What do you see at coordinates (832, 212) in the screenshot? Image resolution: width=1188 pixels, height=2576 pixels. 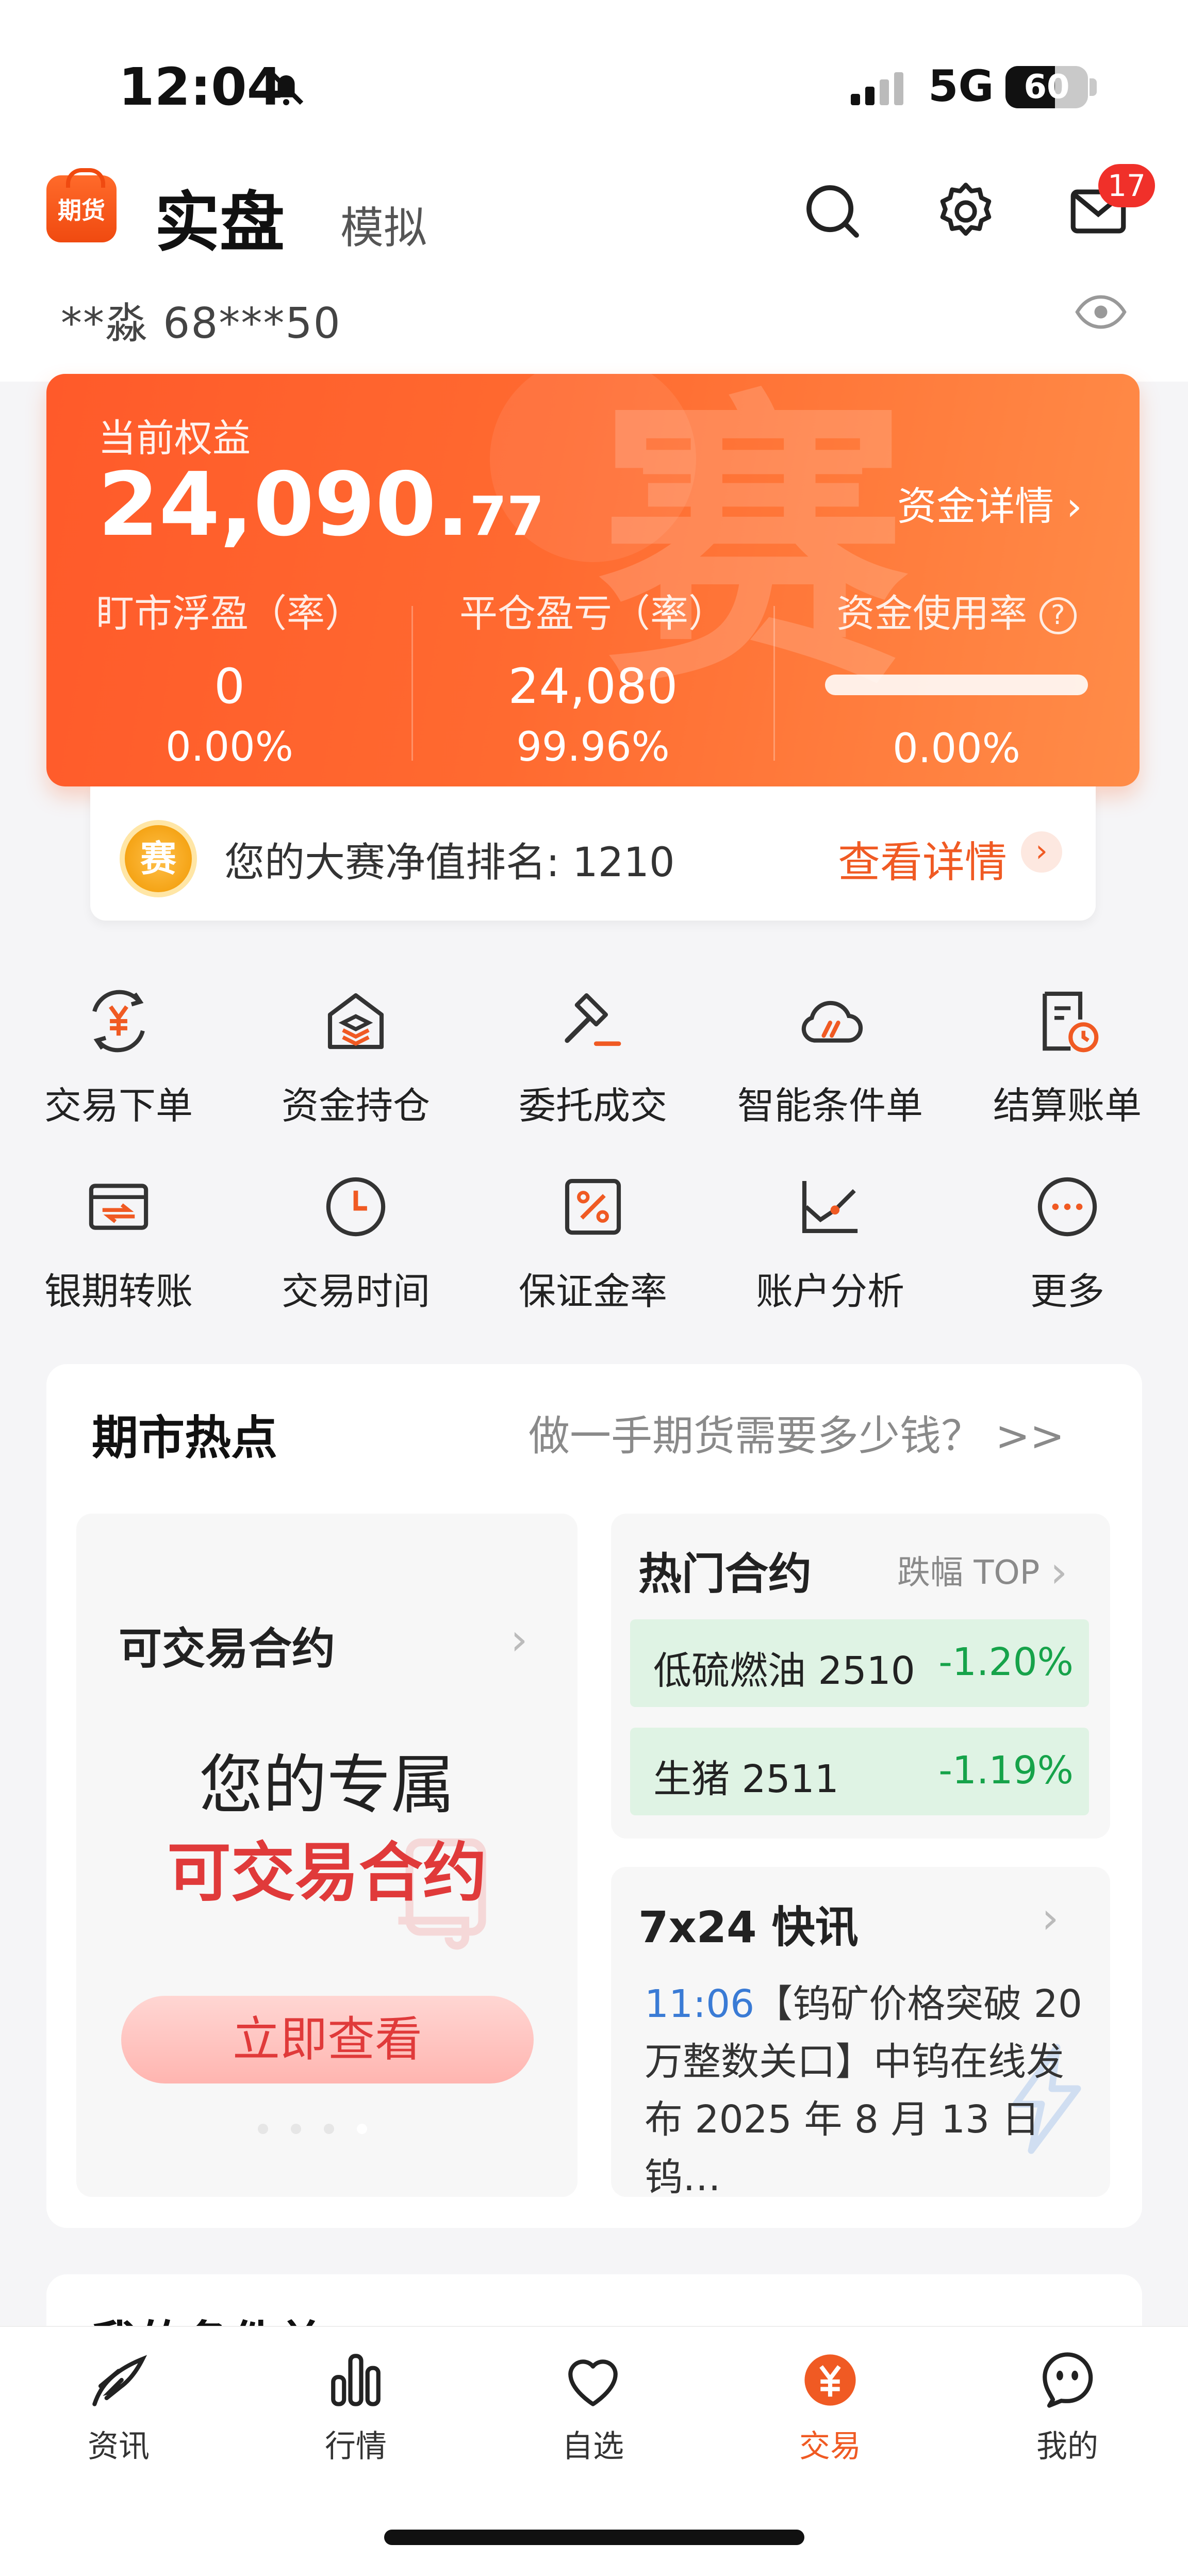 I see `search-icon` at bounding box center [832, 212].